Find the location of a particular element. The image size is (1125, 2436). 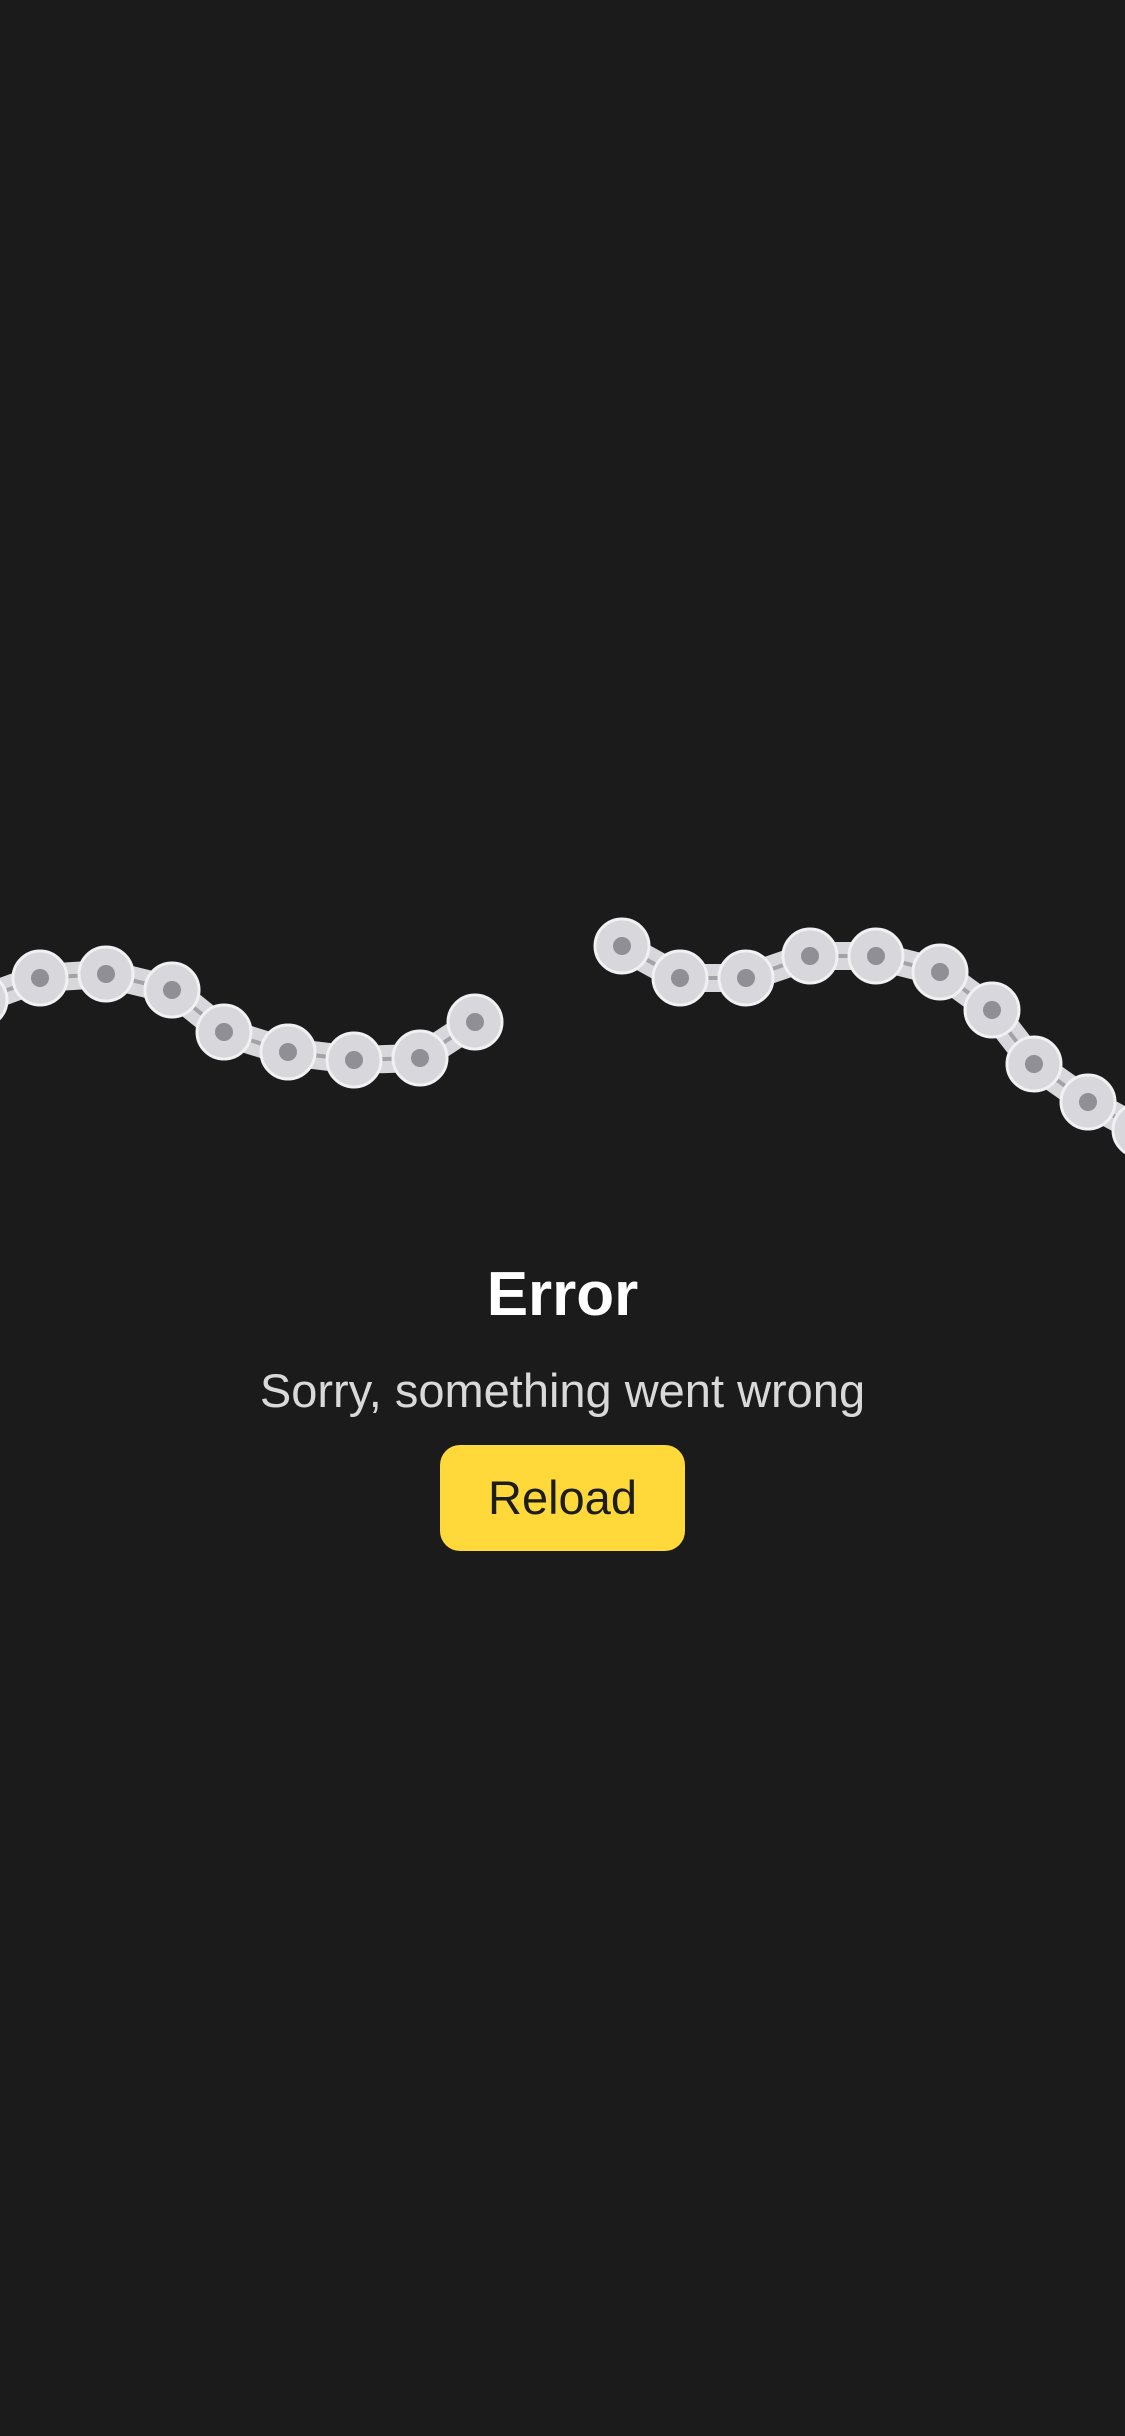

reload-button: Reload is located at coordinates (562, 1498).